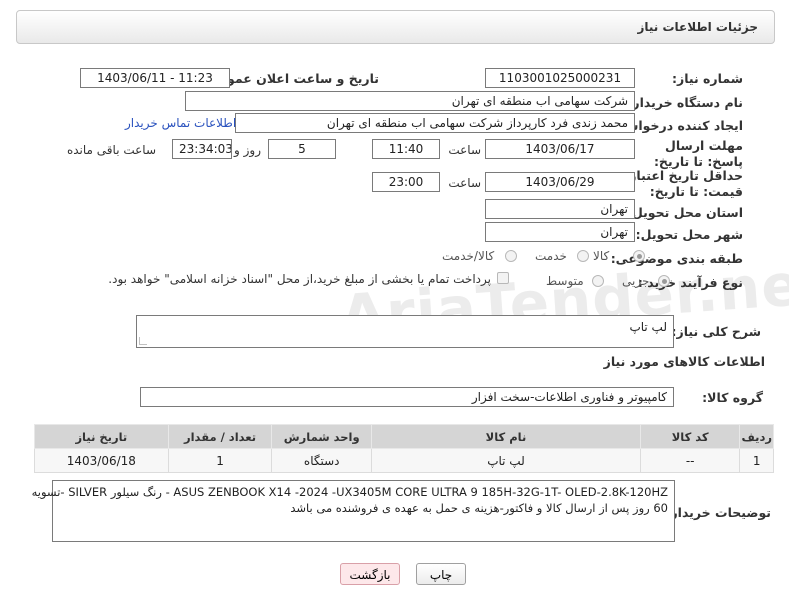 The height and width of the screenshot is (598, 789). Describe the element at coordinates (560, 209) in the screenshot. I see `province-field: تهران` at that location.